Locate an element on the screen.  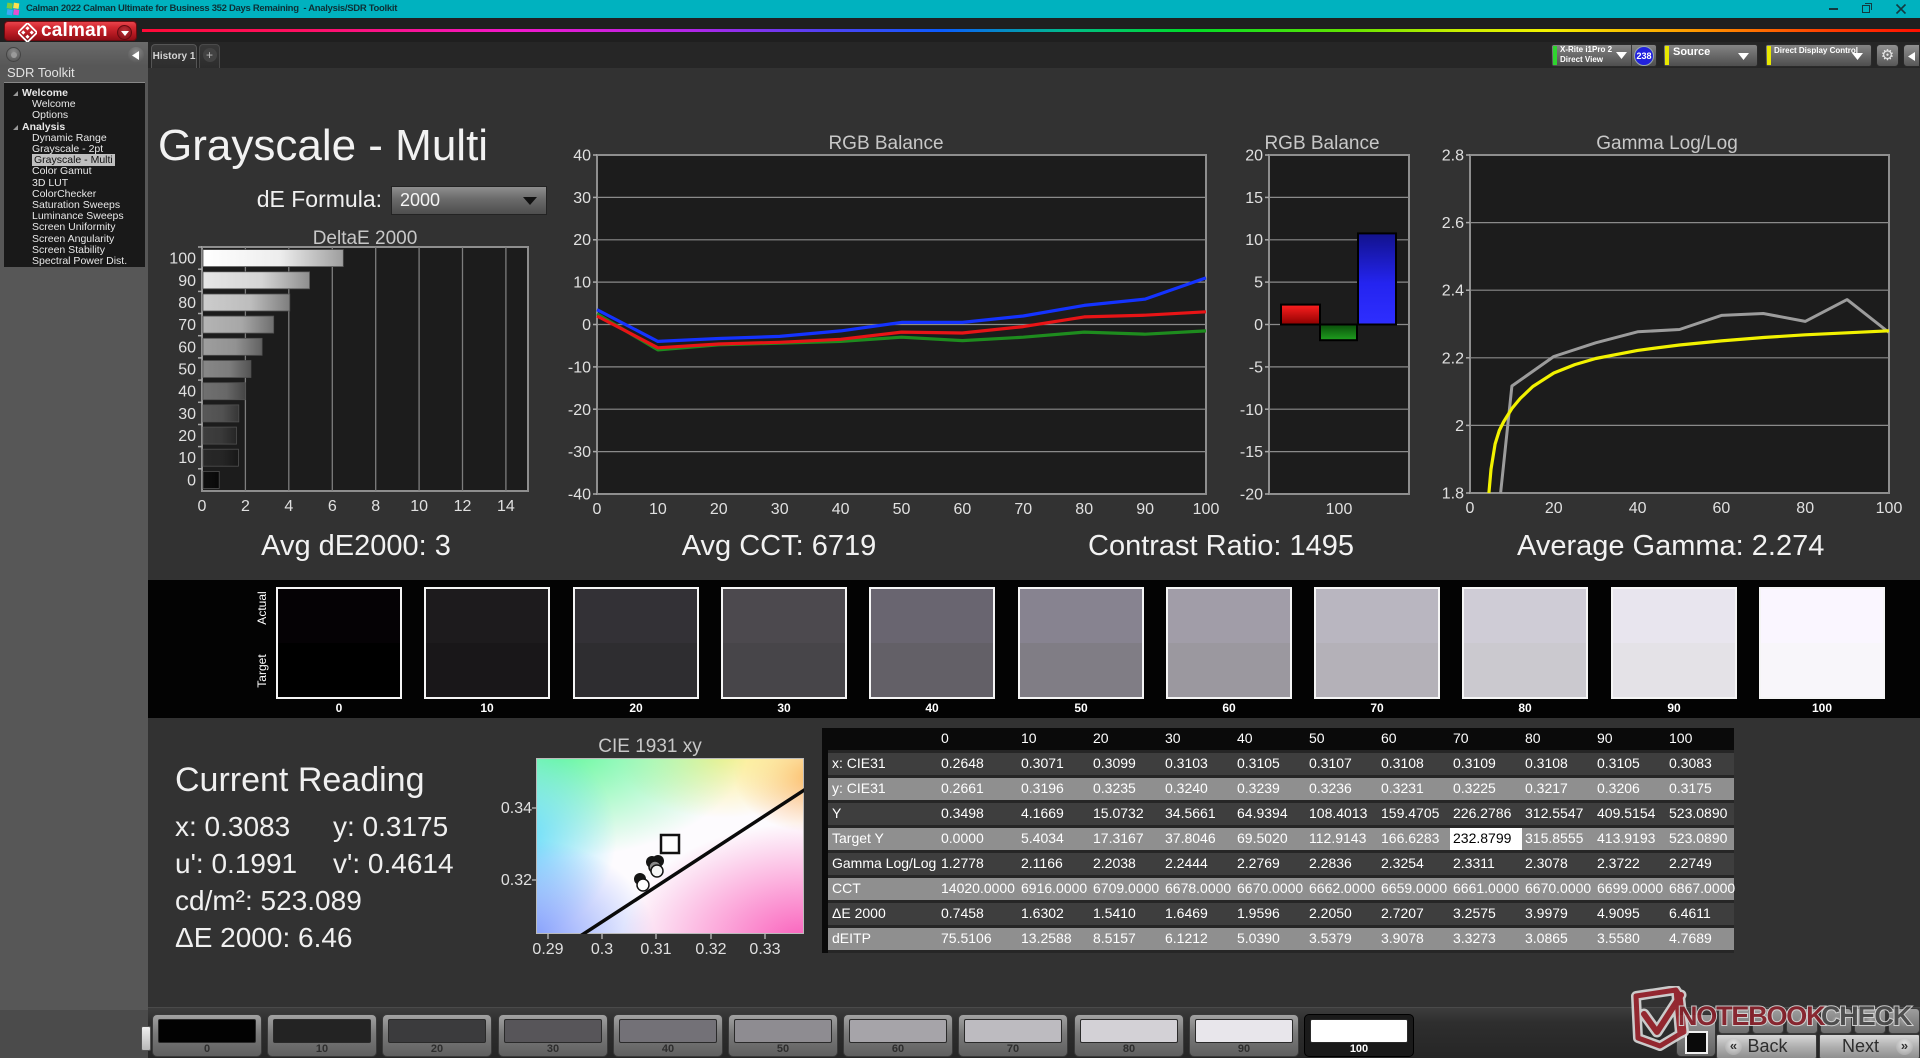
svg-text: 0.3 is located at coordinates (602, 949).